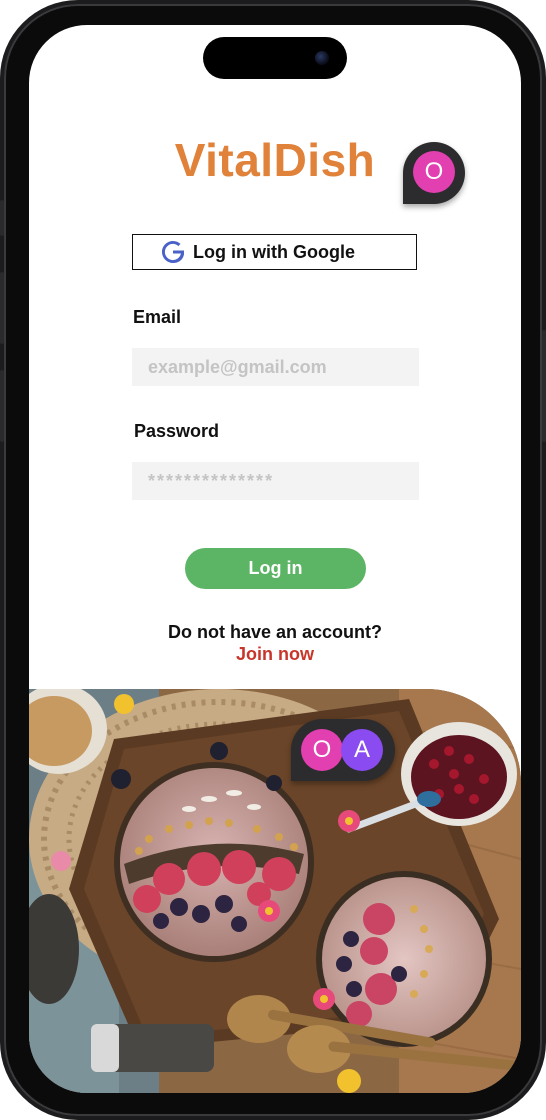 Image resolution: width=546 pixels, height=1120 pixels. Describe the element at coordinates (275, 568) in the screenshot. I see `login-button: Log in` at that location.